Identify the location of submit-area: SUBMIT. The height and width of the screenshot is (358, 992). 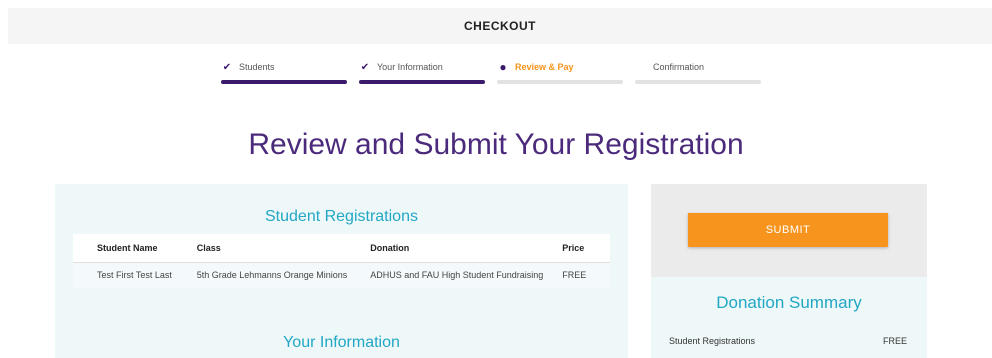
(789, 230).